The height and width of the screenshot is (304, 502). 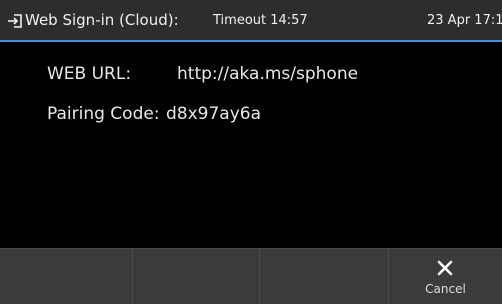 I want to click on pairing-code-value: d8x97ay6a, so click(x=214, y=114).